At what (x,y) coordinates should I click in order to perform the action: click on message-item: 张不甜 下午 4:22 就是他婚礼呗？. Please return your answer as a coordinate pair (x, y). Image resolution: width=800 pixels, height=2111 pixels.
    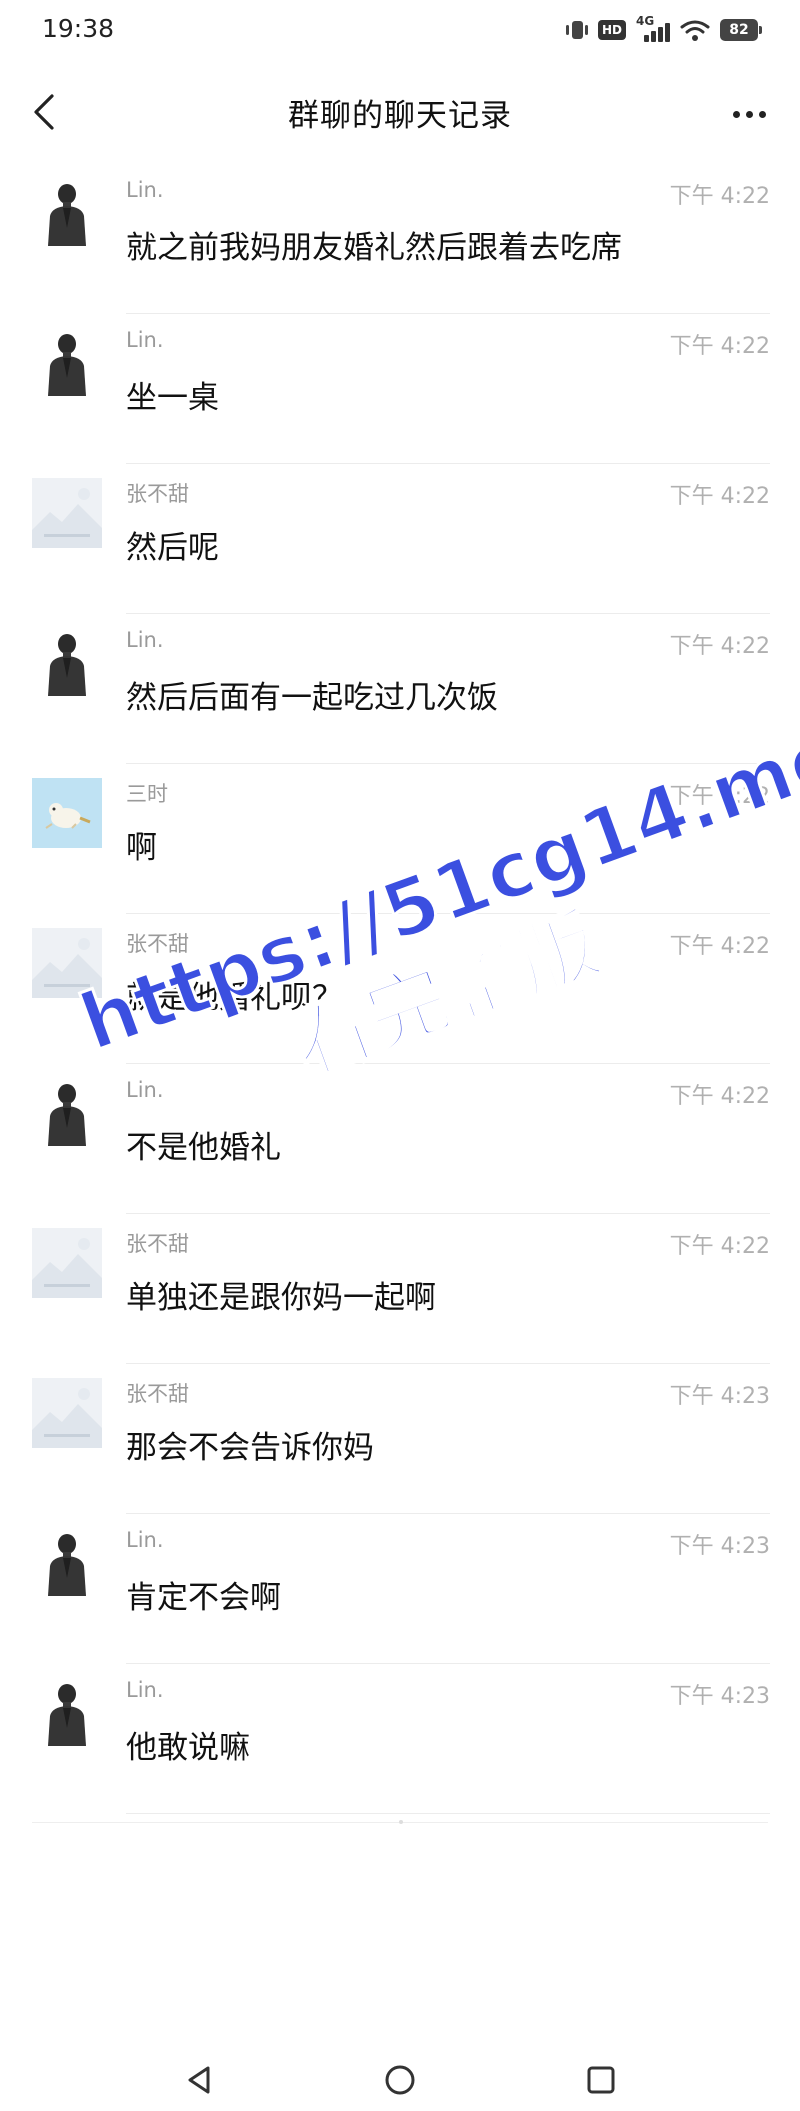
    Looking at the image, I should click on (400, 989).